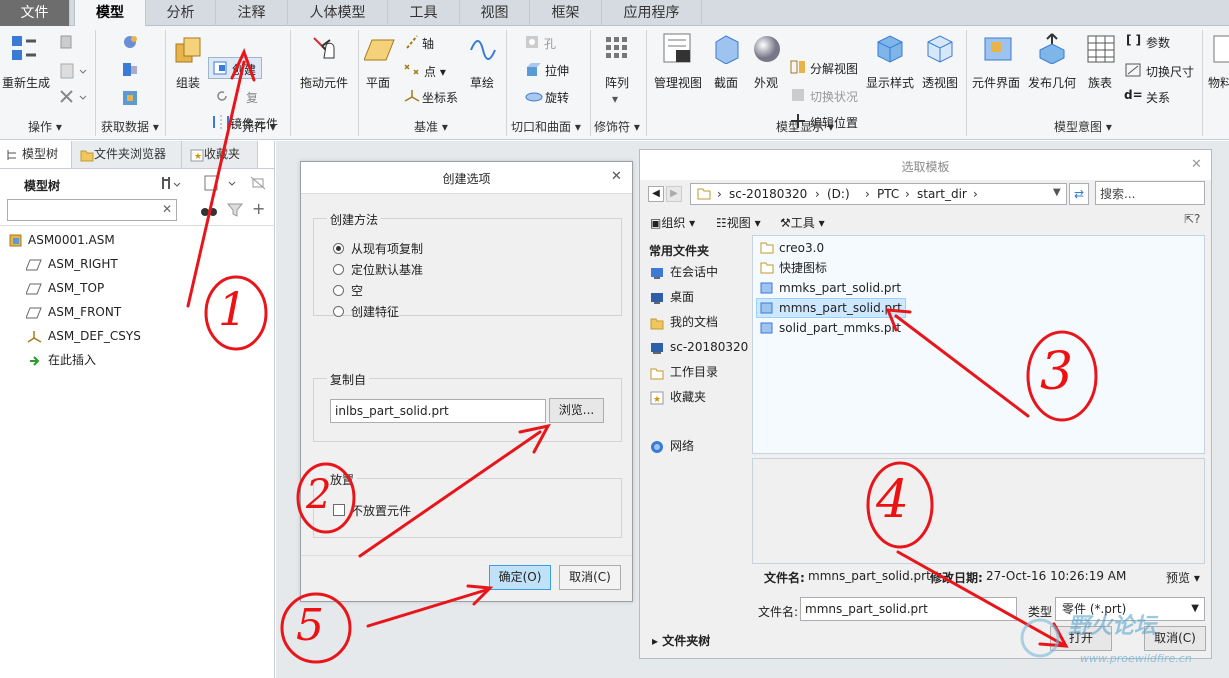 Image resolution: width=1229 pixels, height=678 pixels. I want to click on annotation-number-1: 1, so click(233, 309).